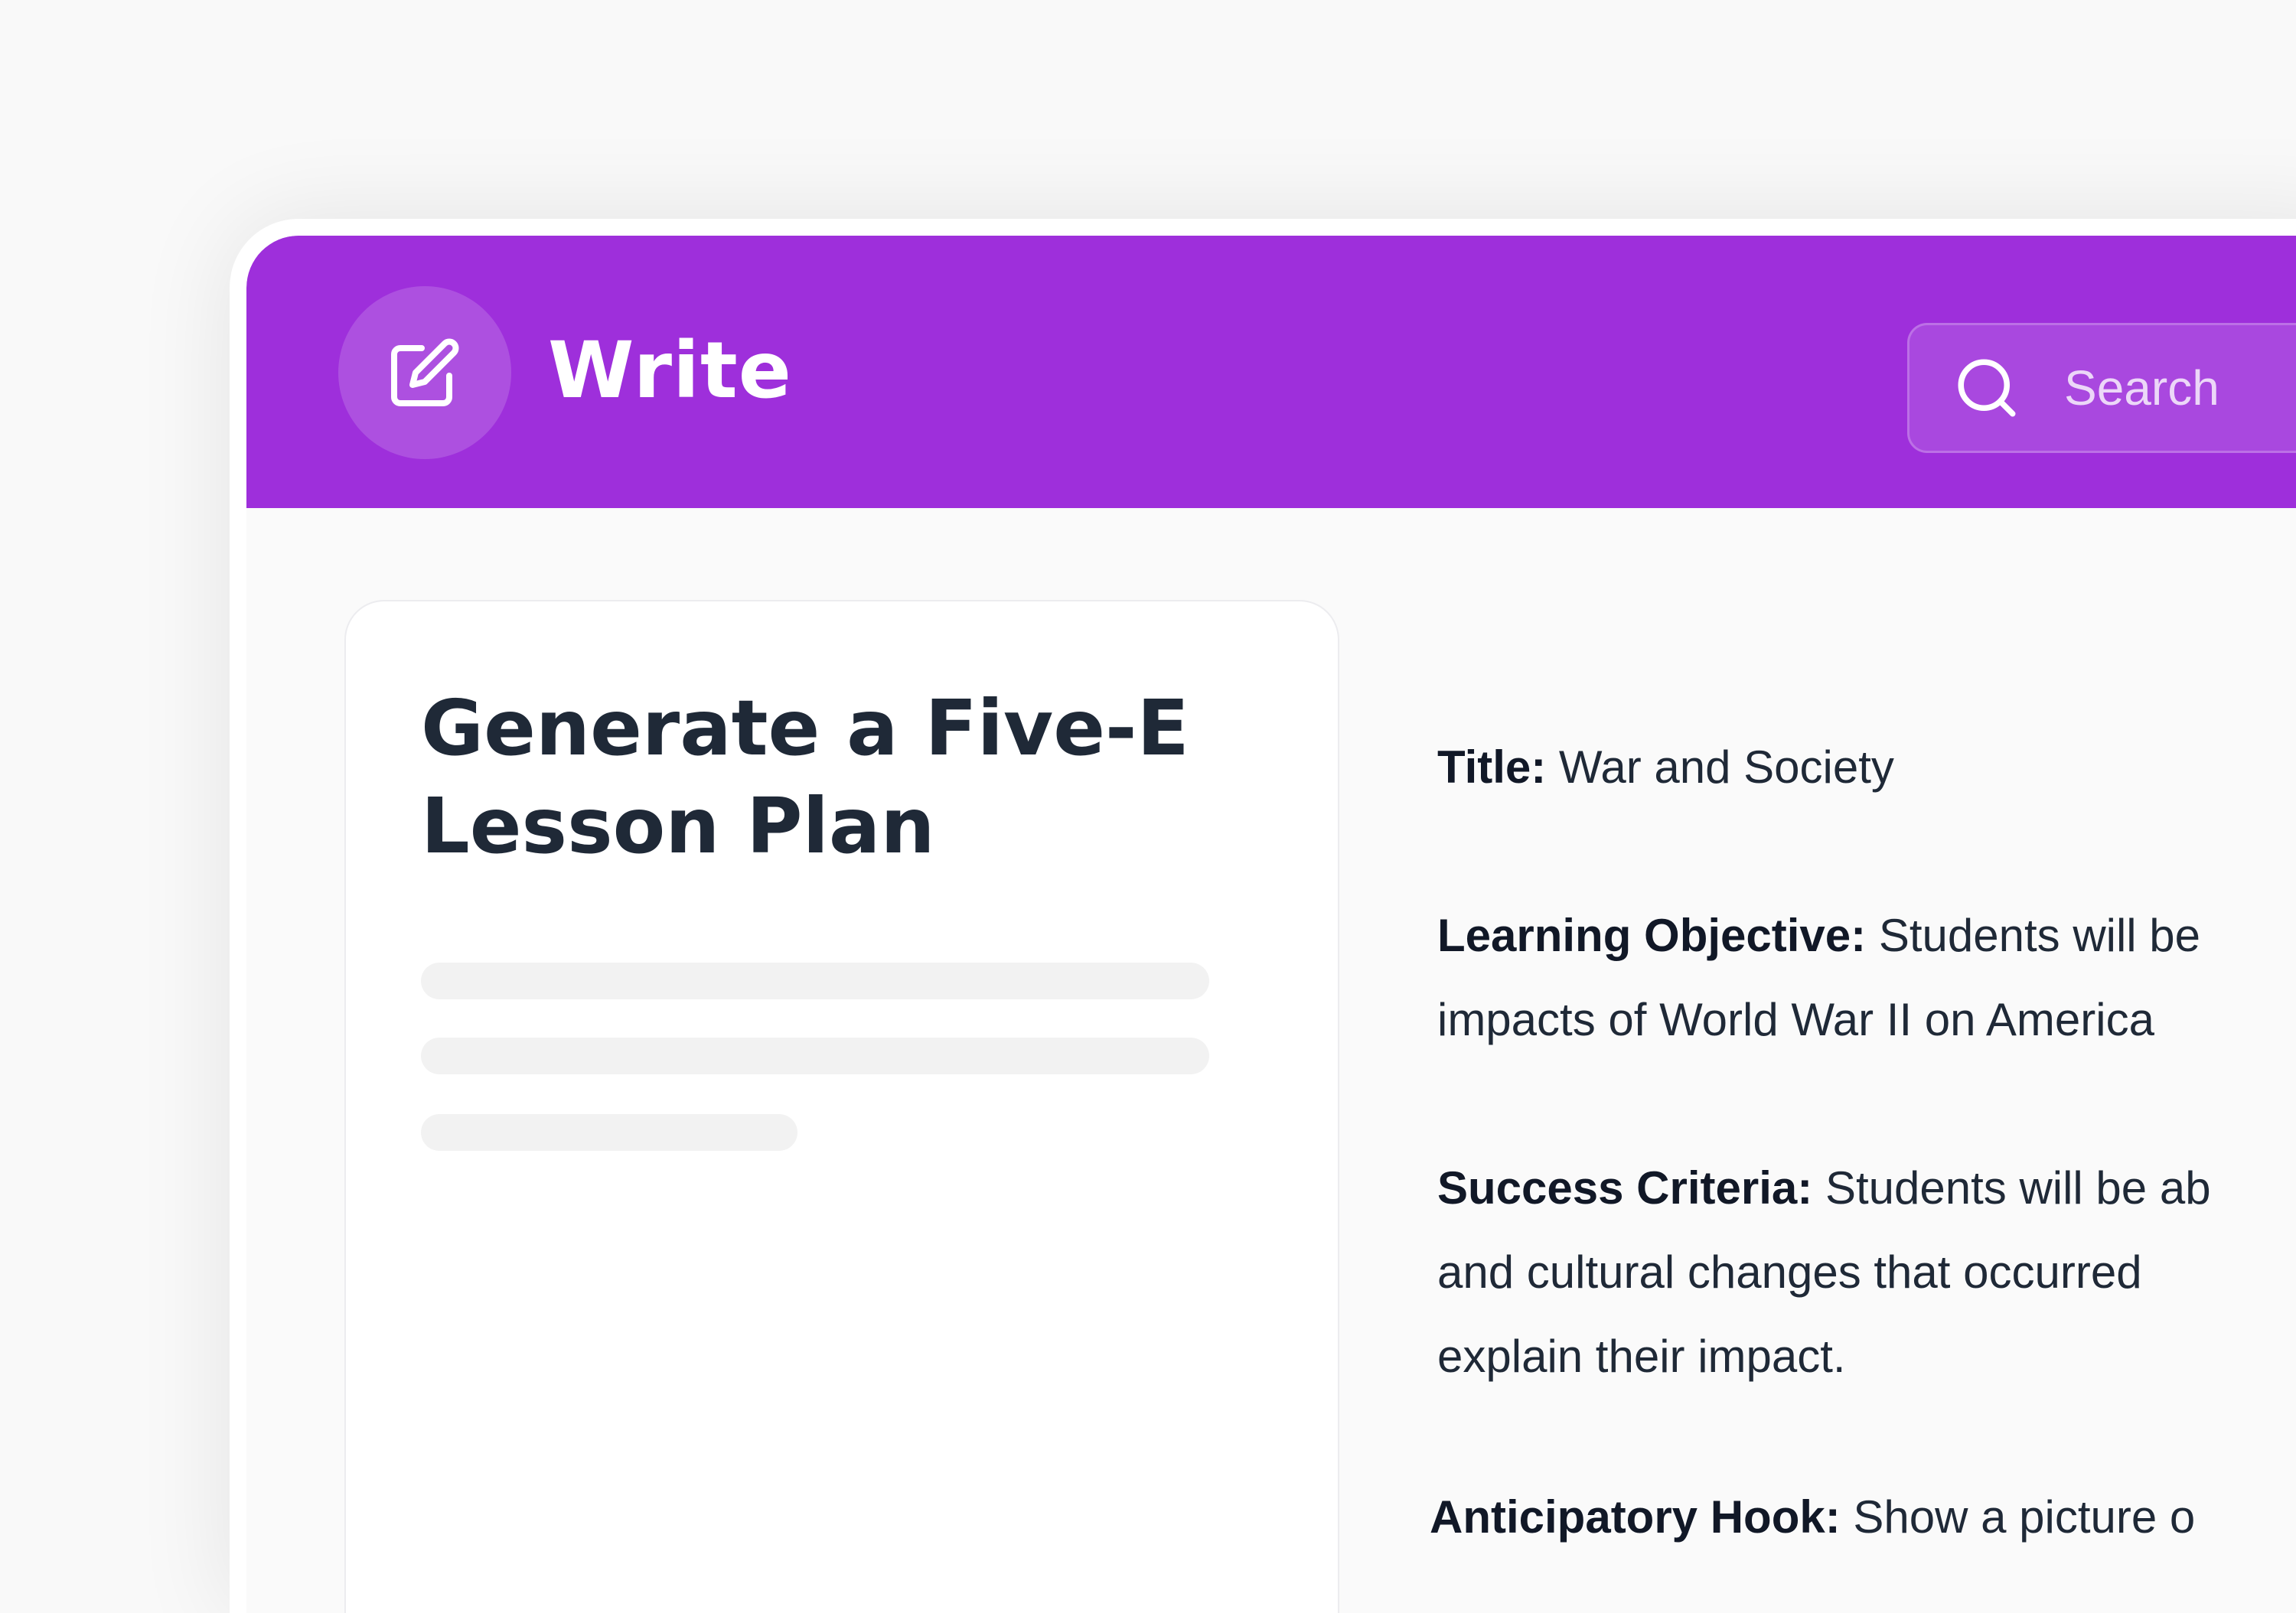 The image size is (2296, 1613). I want to click on section-text: explain their impact., so click(1641, 1356).